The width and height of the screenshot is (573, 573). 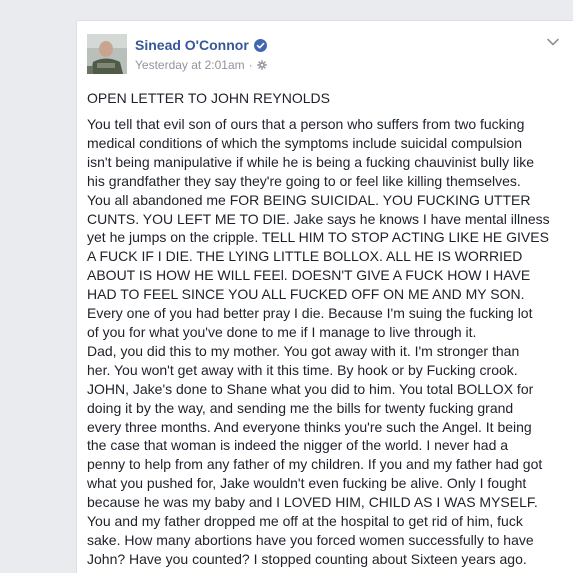 I want to click on avatar, so click(x=107, y=54).